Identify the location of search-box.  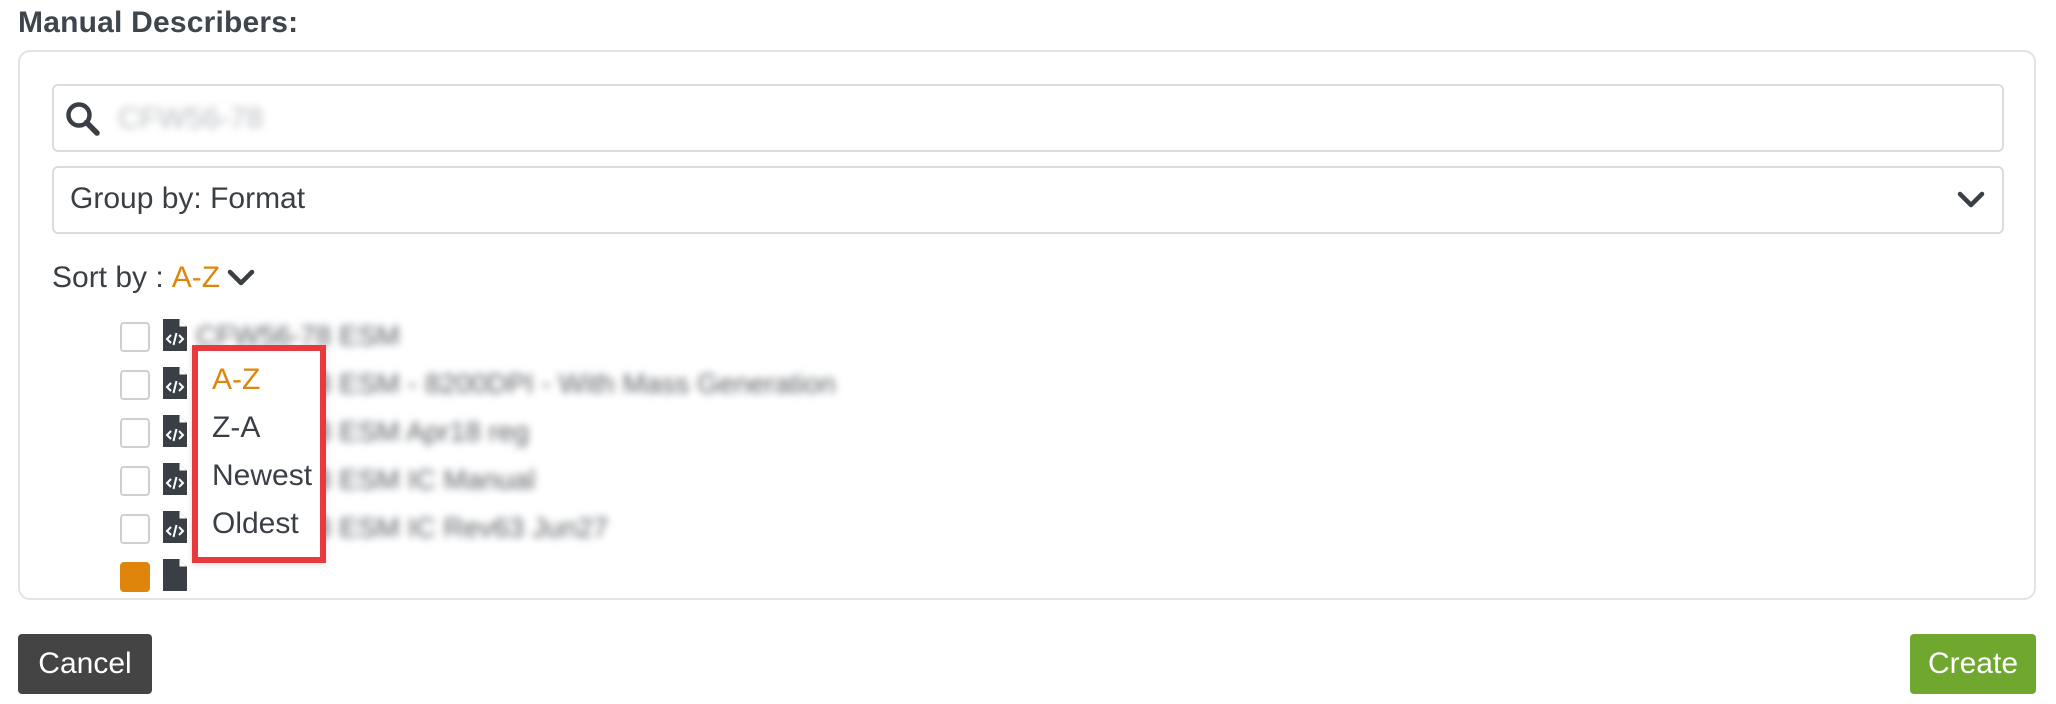
(1028, 118).